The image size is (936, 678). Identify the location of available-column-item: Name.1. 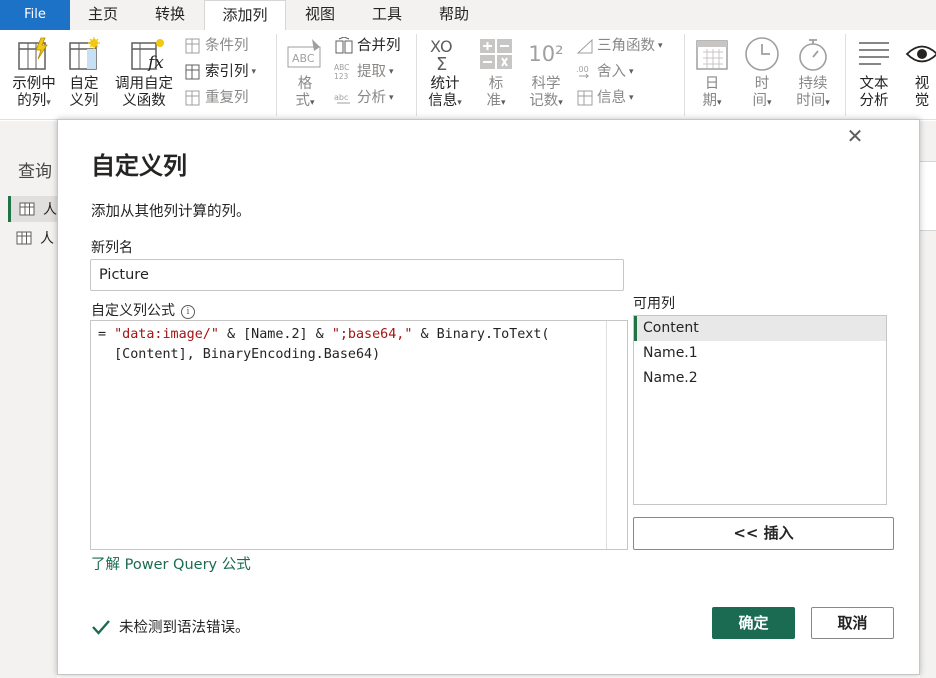
(760, 353).